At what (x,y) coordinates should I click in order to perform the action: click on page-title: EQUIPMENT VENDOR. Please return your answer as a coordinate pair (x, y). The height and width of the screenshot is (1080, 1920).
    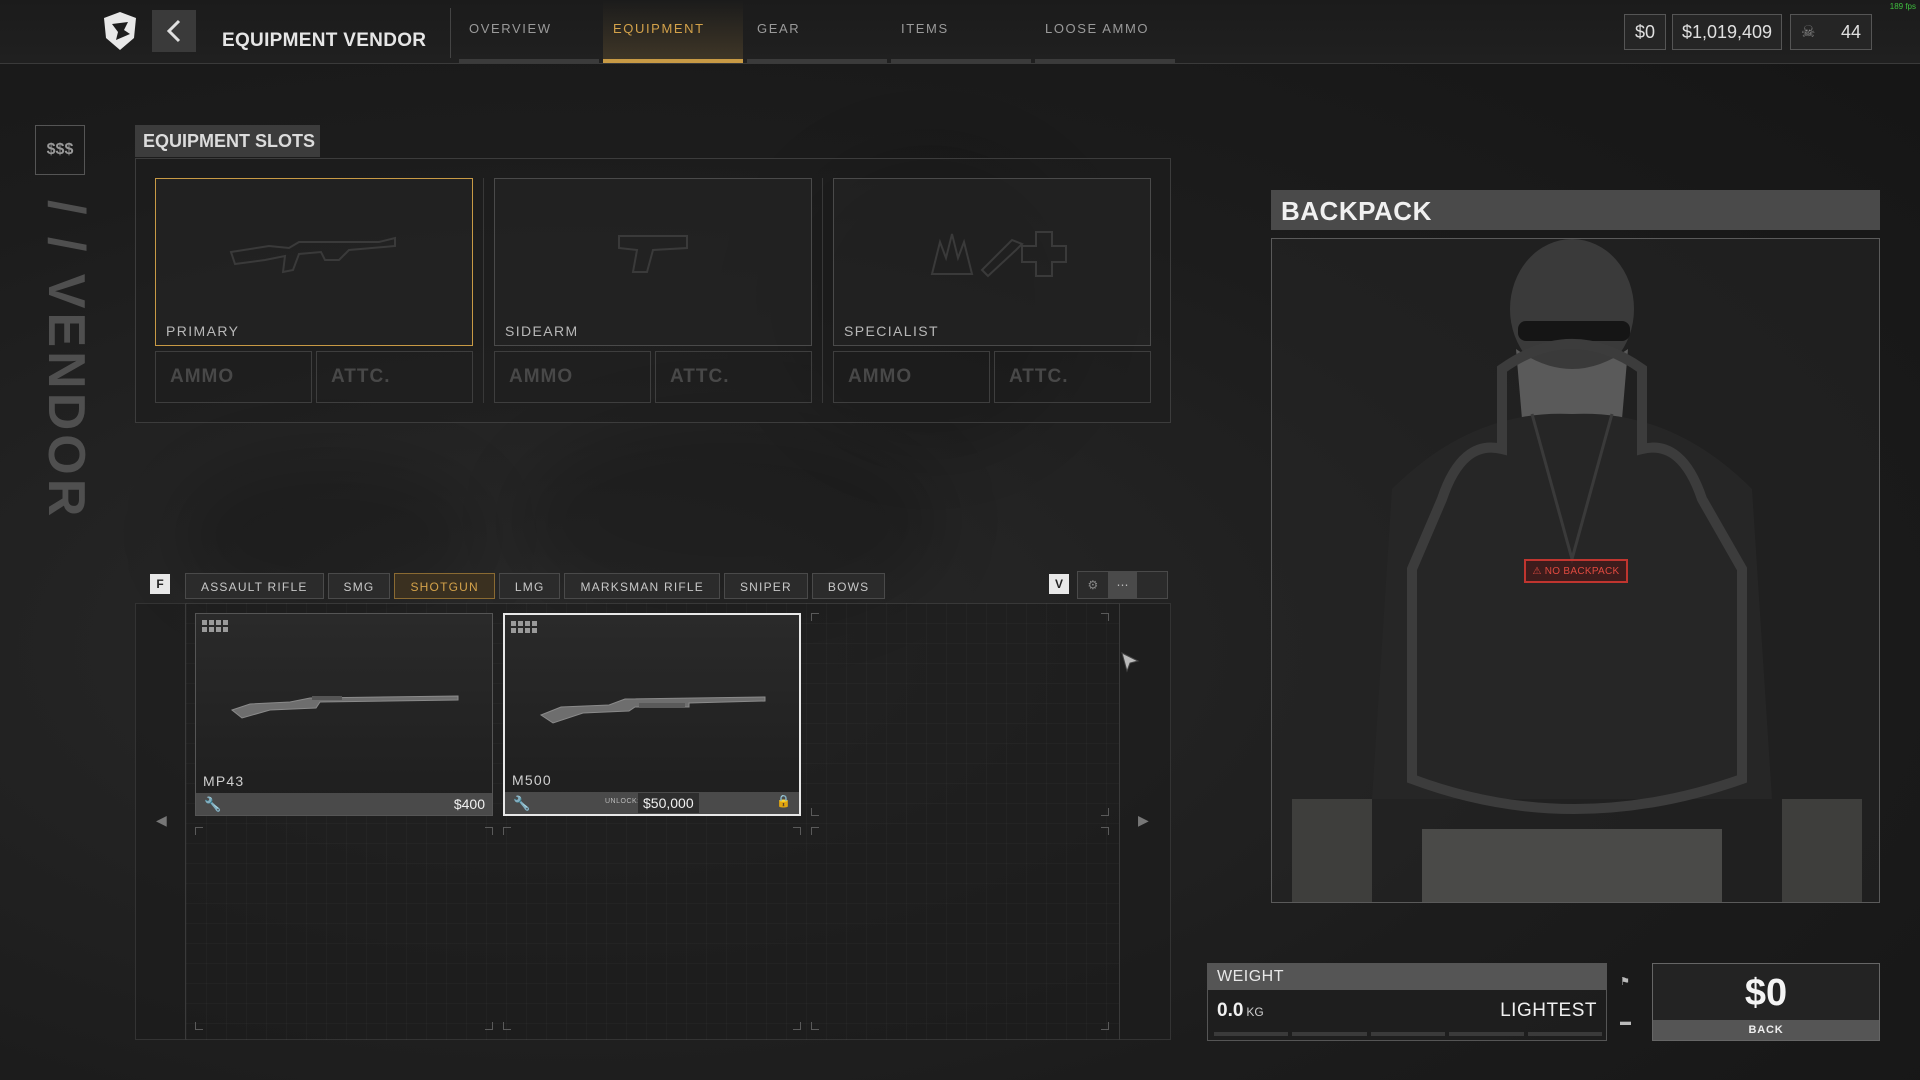
    Looking at the image, I should click on (324, 40).